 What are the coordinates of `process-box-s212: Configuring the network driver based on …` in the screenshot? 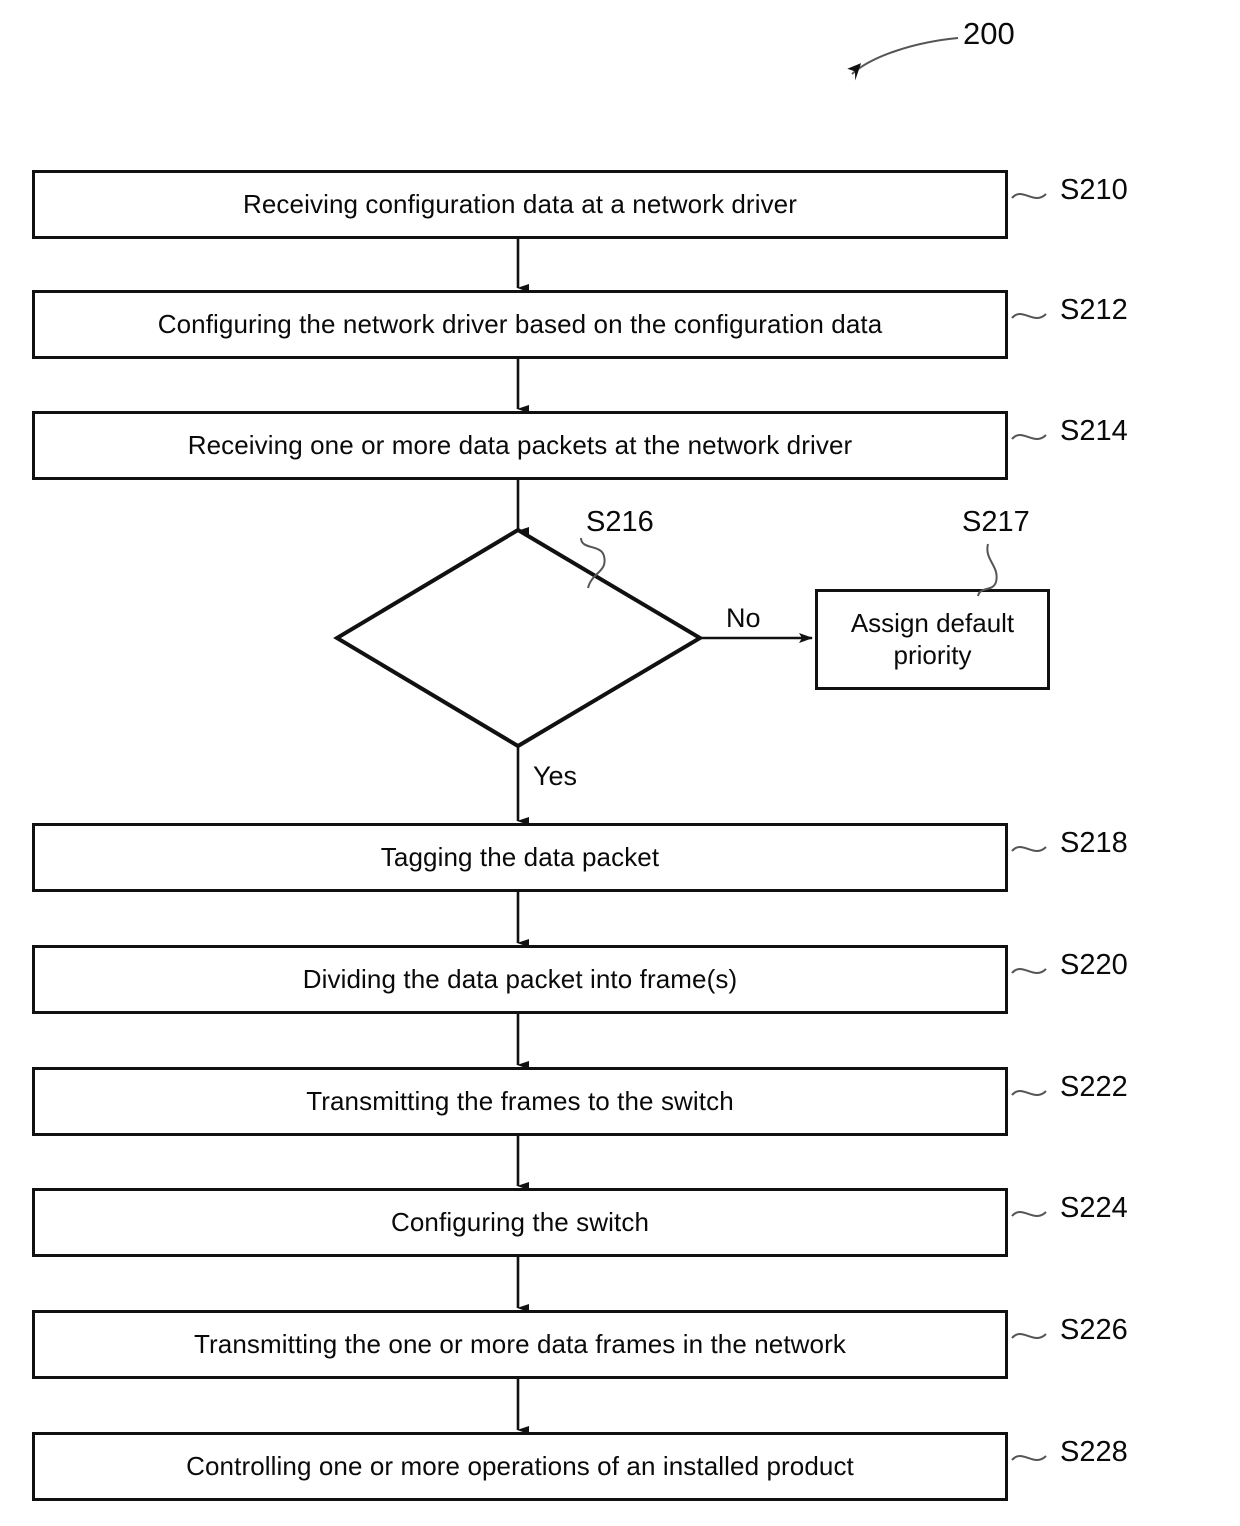 It's located at (520, 324).